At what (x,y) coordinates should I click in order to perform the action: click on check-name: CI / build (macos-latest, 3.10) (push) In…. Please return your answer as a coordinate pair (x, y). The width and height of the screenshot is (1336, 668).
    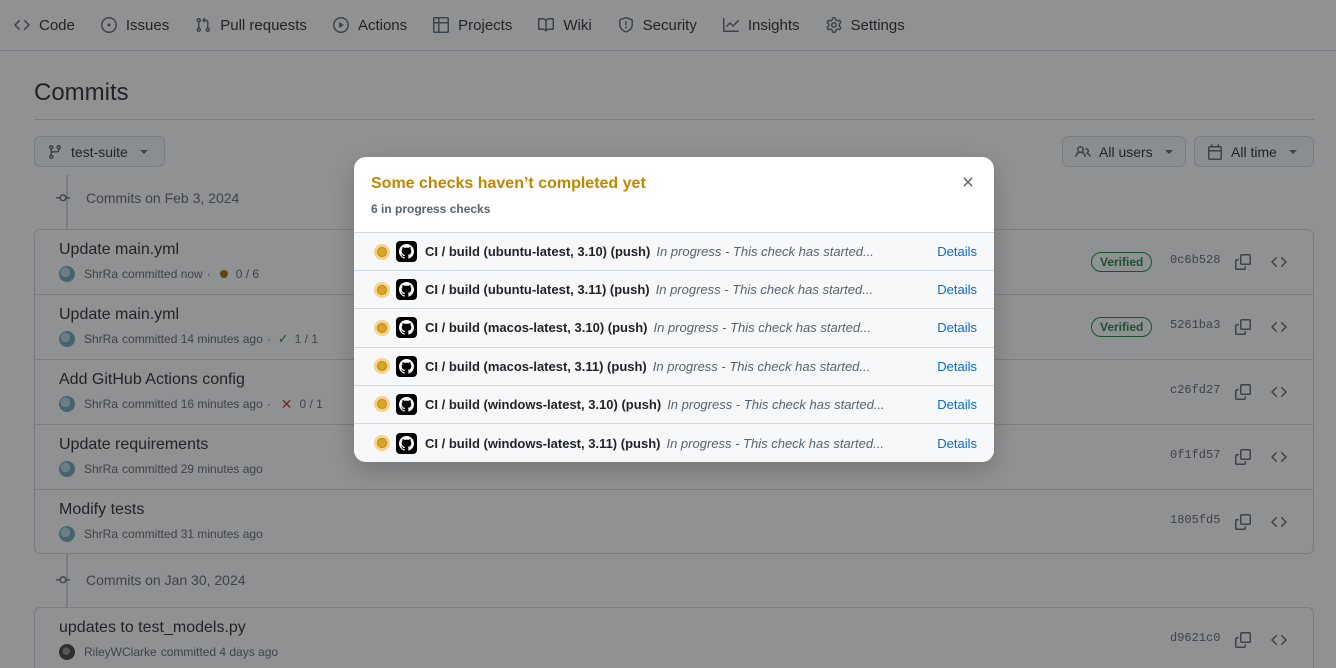
    Looking at the image, I should click on (648, 327).